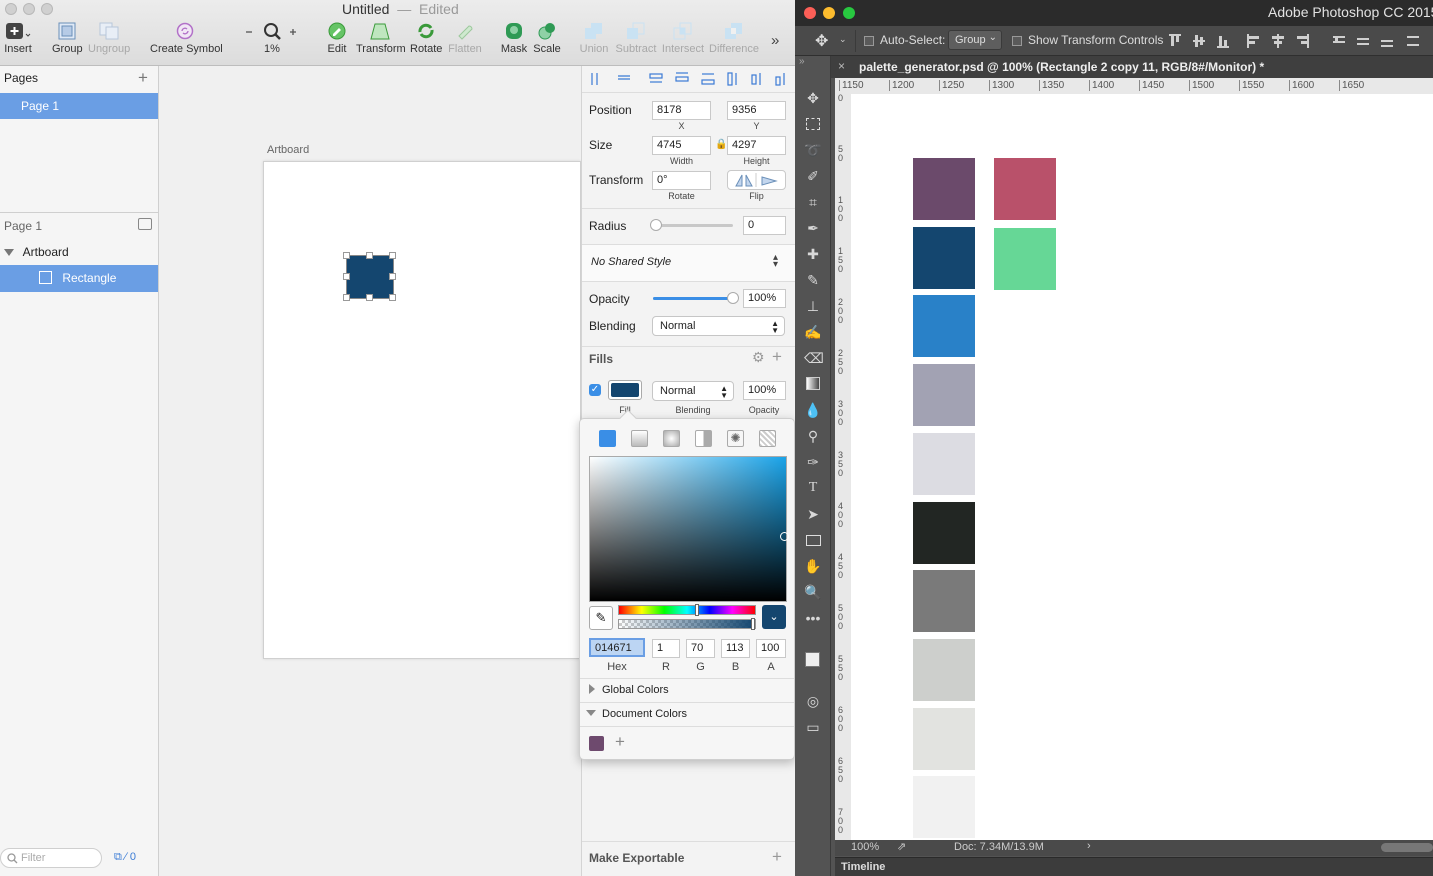 The width and height of the screenshot is (1433, 876). What do you see at coordinates (683, 38) in the screenshot?
I see `intersect-button: Intersect` at bounding box center [683, 38].